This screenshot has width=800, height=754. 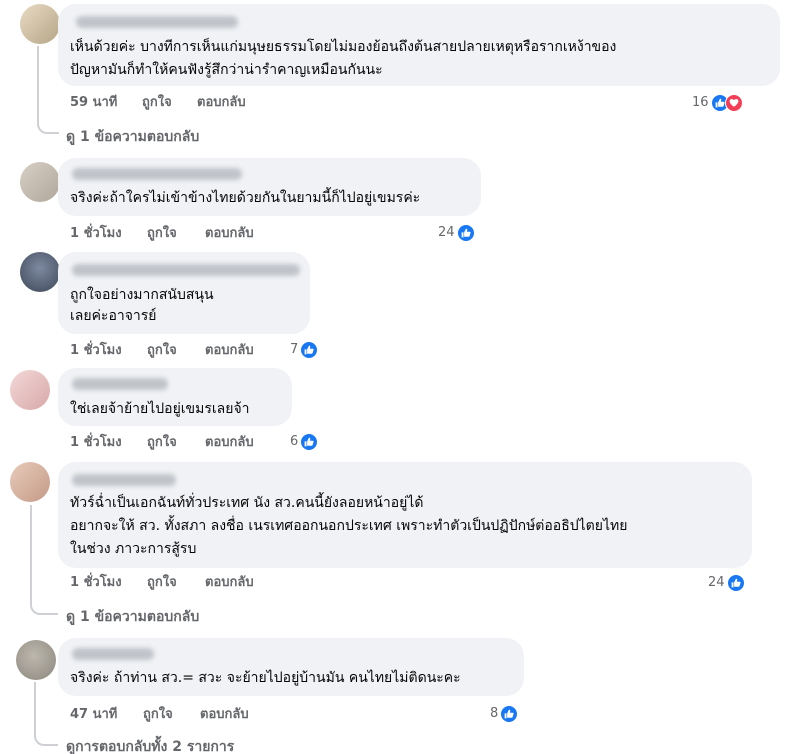 What do you see at coordinates (700, 102) in the screenshot?
I see `reaction-count: 16` at bounding box center [700, 102].